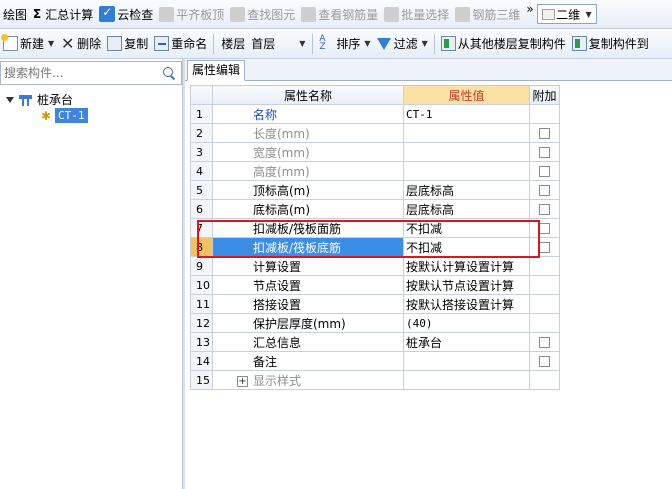 The width and height of the screenshot is (672, 489). What do you see at coordinates (375, 285) in the screenshot?
I see `property-row: 10 节点设置 按默认节点设置计算` at bounding box center [375, 285].